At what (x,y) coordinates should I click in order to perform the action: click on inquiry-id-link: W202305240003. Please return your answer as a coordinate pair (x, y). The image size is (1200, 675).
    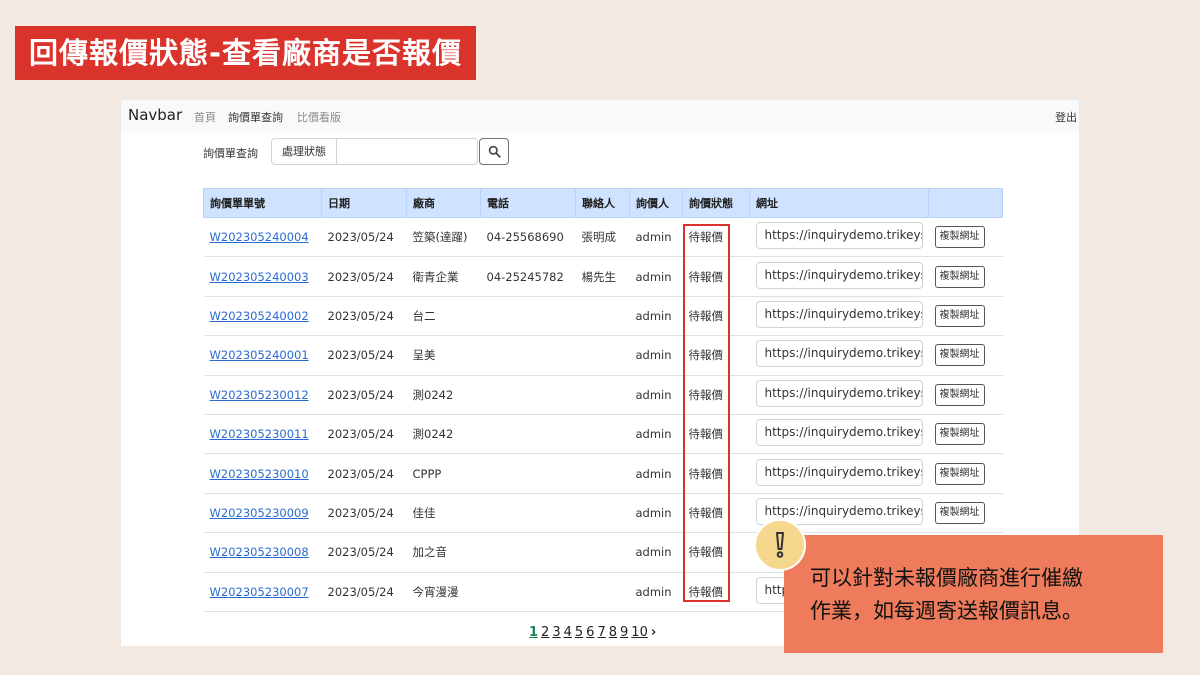
    Looking at the image, I should click on (259, 277).